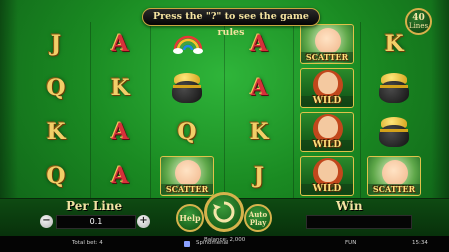 The width and height of the screenshot is (449, 252). What do you see at coordinates (94, 206) in the screenshot?
I see `per-line-label: Per Line` at bounding box center [94, 206].